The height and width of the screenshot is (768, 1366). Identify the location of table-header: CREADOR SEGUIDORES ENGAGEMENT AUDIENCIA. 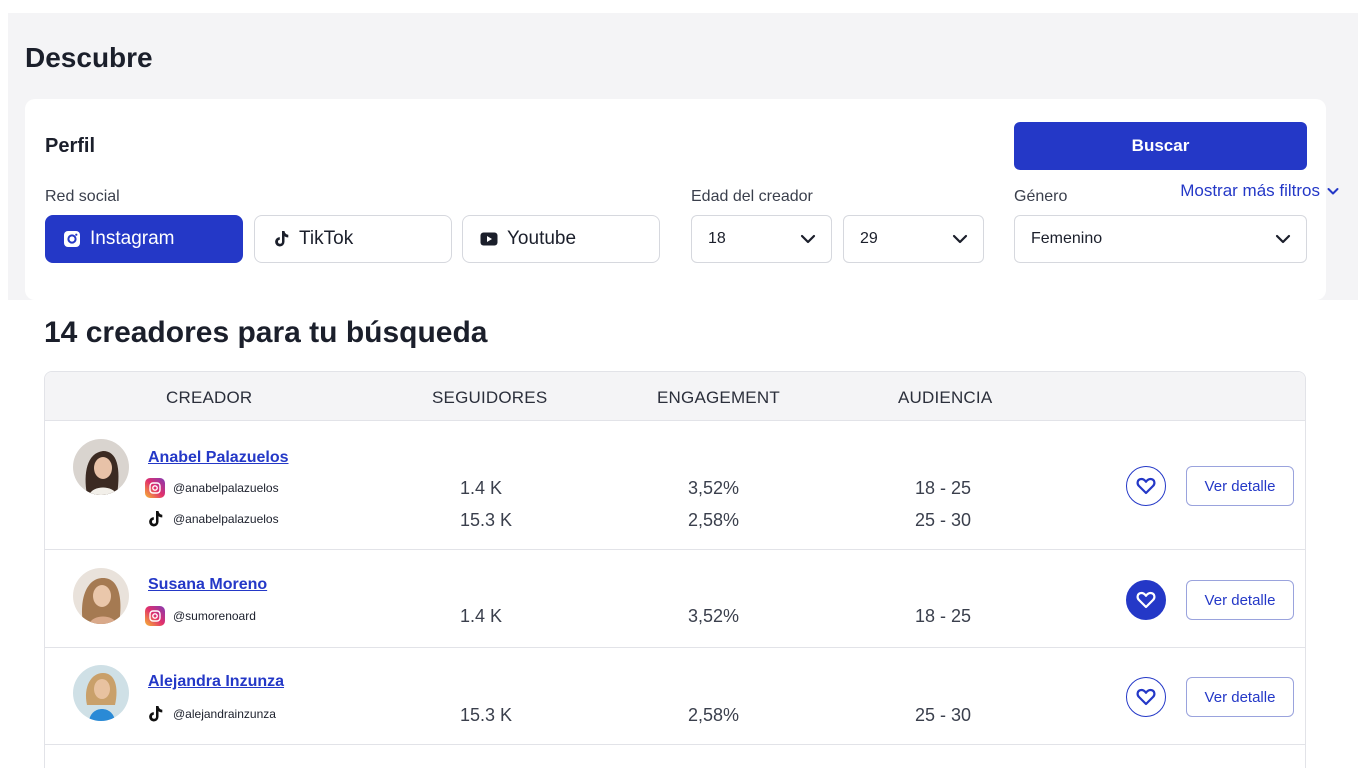
(675, 396).